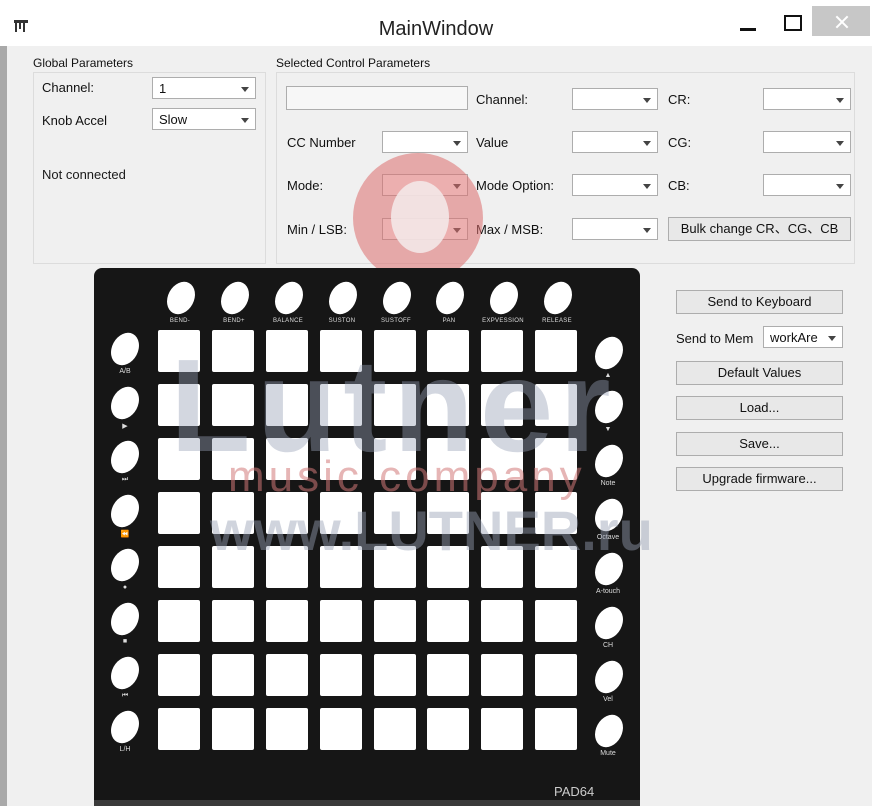  I want to click on right-function-label: A-touch, so click(608, 591).